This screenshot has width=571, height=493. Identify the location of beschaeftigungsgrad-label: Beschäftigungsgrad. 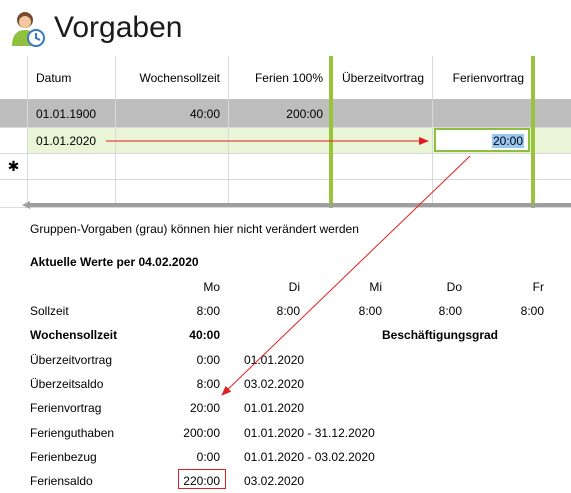
(440, 335).